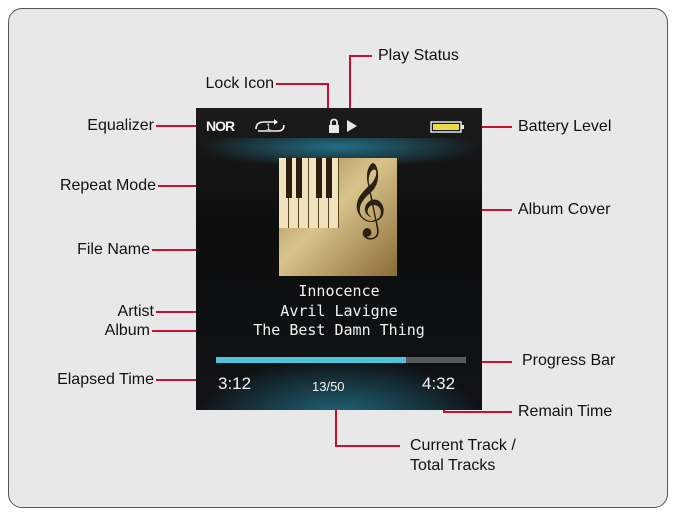 This screenshot has height=514, width=678. I want to click on screen-artist: Avril Lavigne, so click(339, 311).